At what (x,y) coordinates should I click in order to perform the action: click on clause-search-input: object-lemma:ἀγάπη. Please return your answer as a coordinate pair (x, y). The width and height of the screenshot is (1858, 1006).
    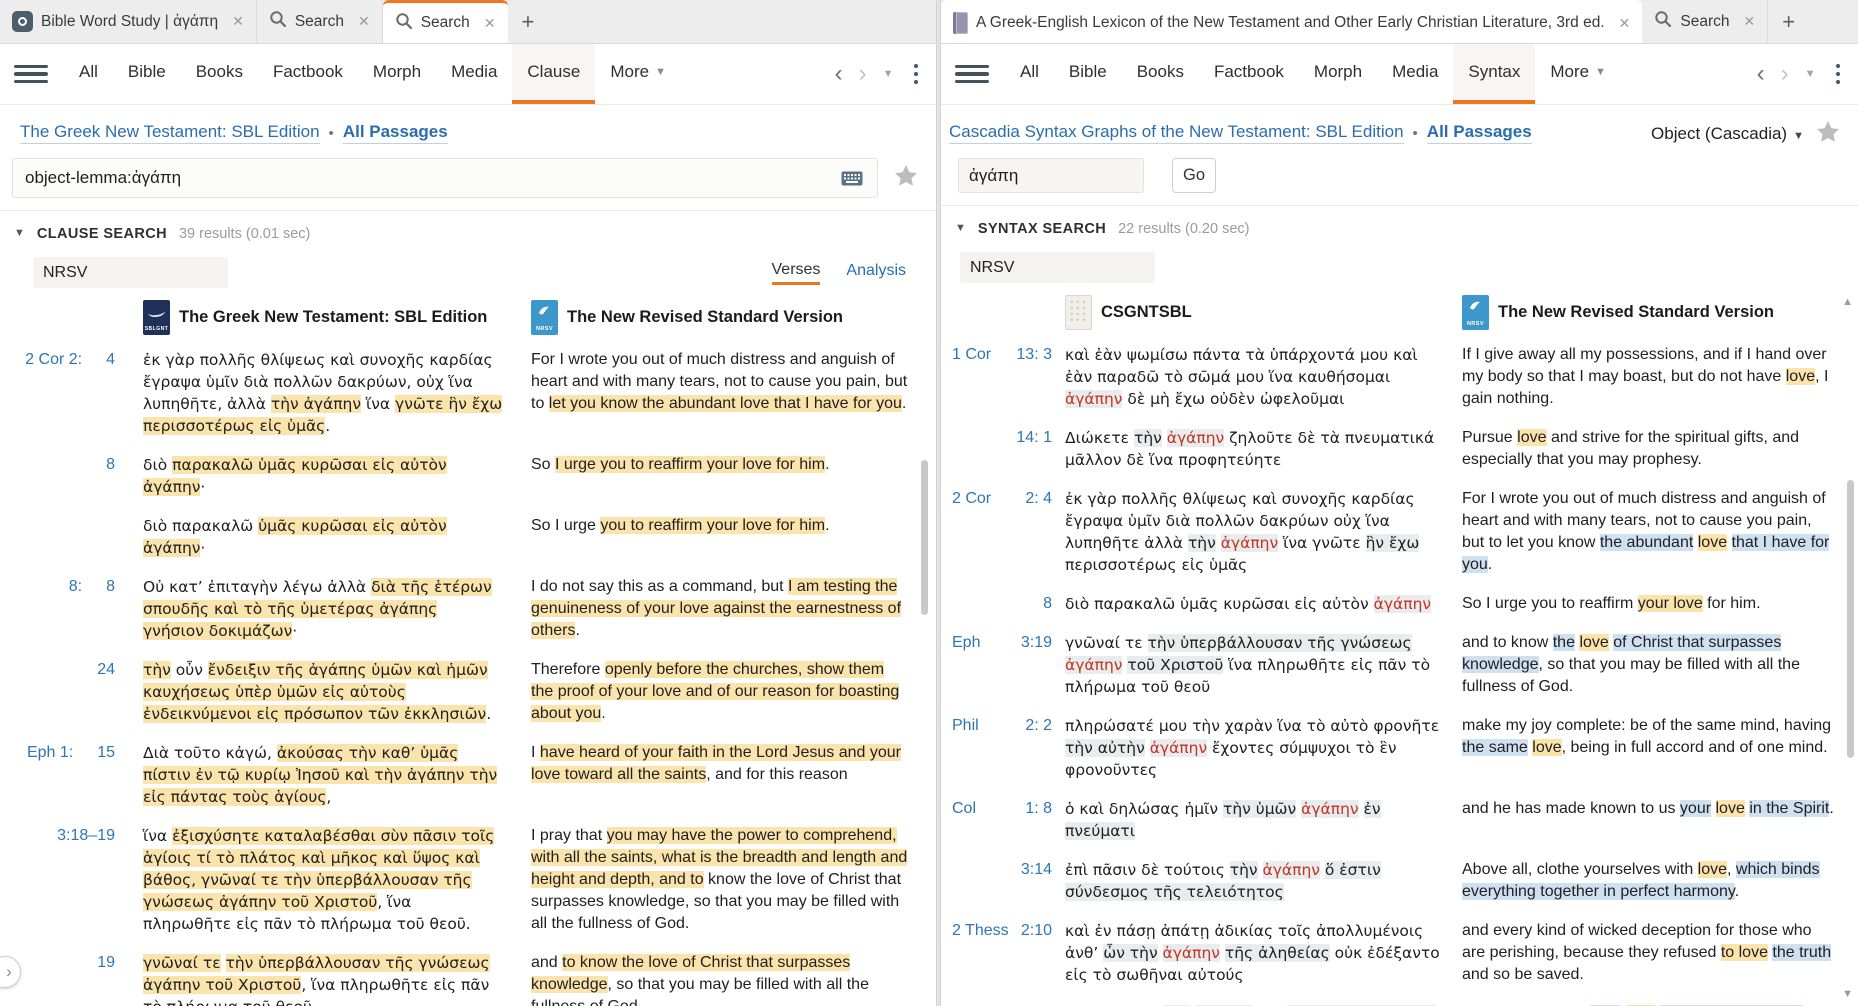
    Looking at the image, I should click on (445, 178).